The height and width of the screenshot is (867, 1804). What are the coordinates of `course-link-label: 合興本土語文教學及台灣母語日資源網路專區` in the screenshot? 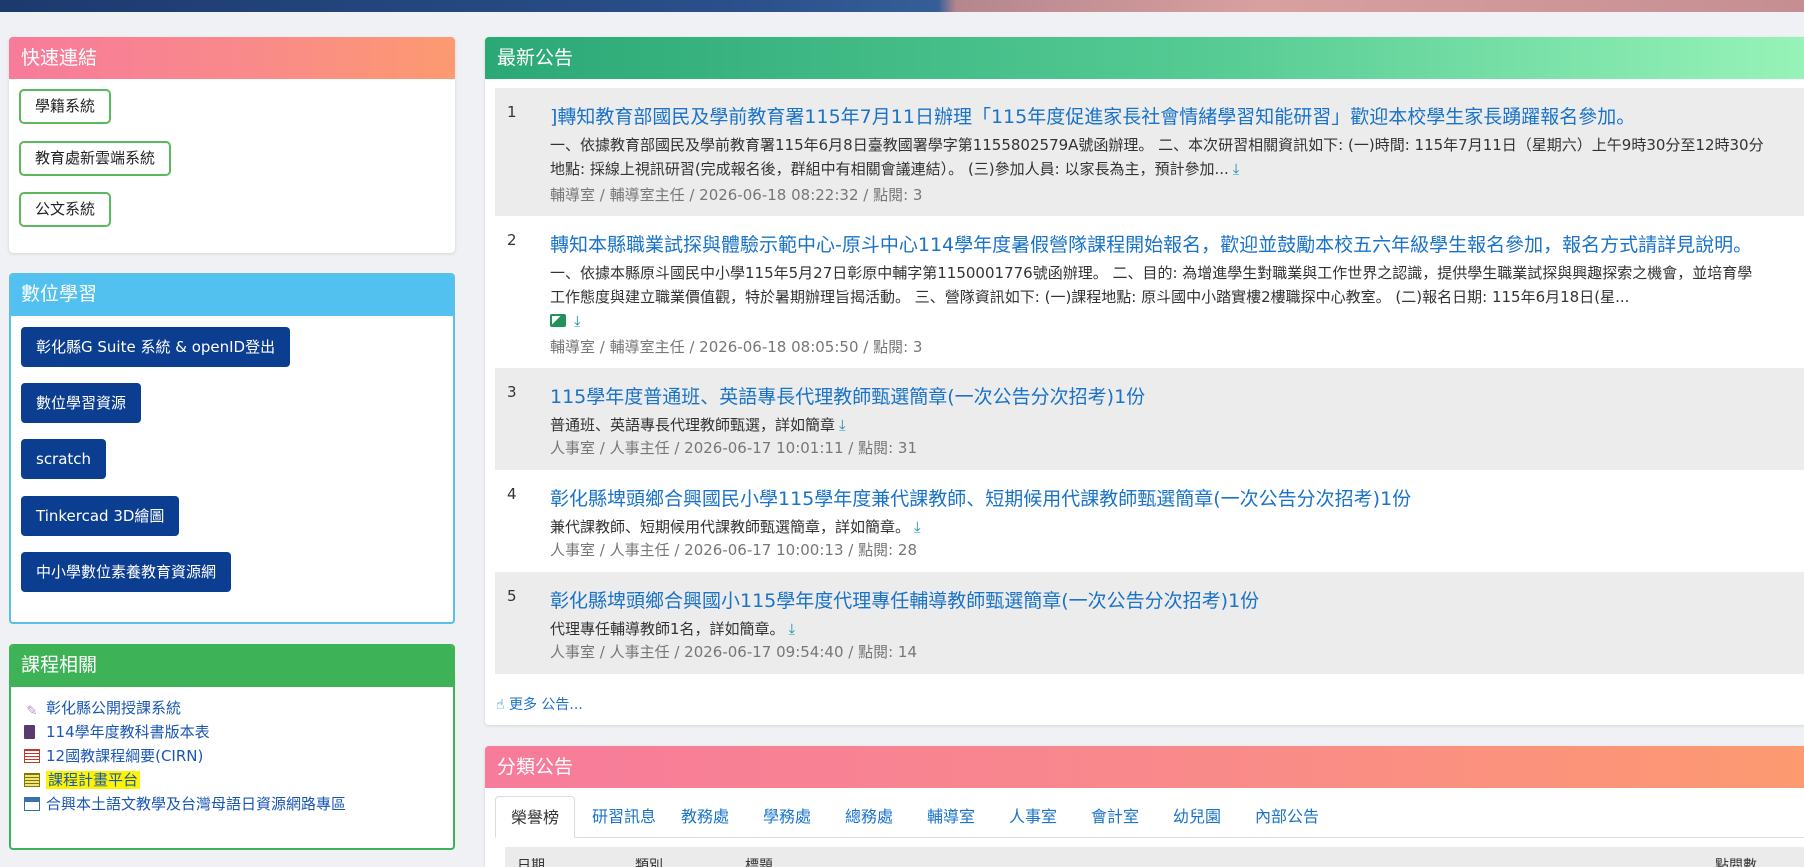 It's located at (196, 804).